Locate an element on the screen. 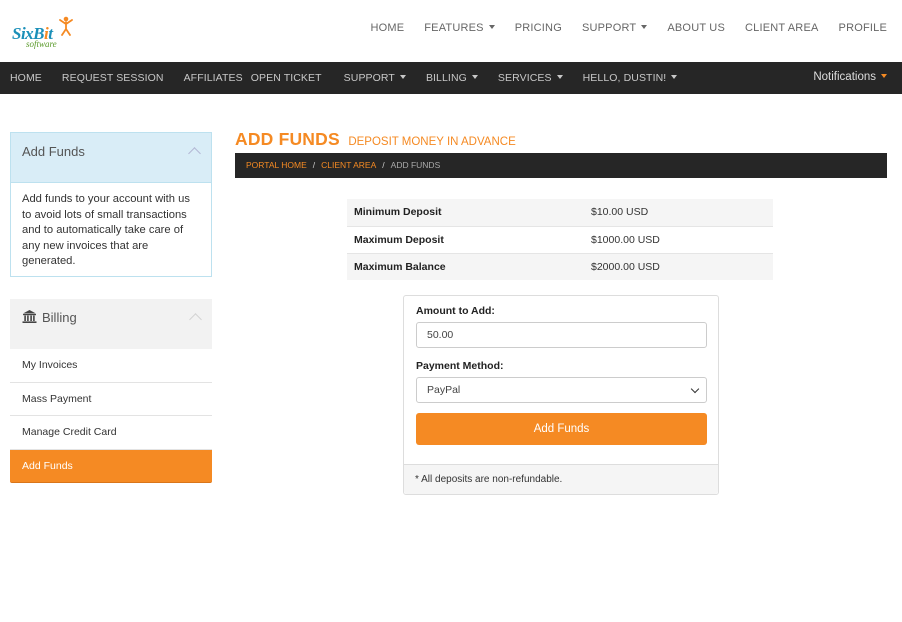 The width and height of the screenshot is (902, 622). info-panel-title: Add Funds is located at coordinates (53, 151).